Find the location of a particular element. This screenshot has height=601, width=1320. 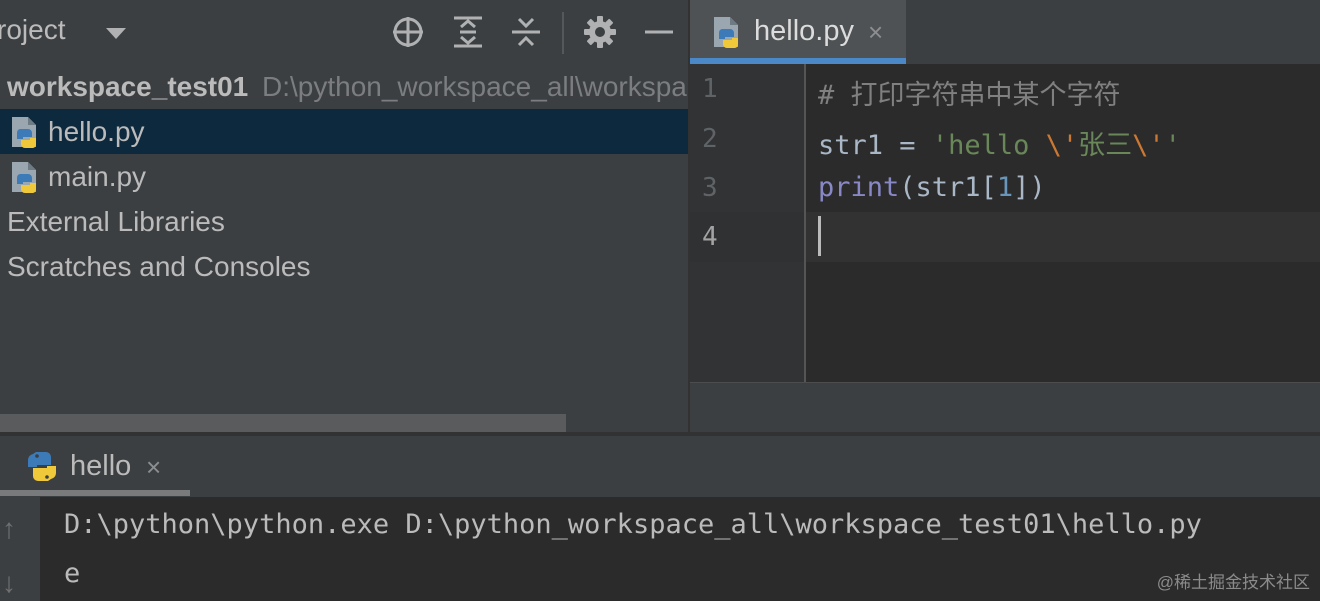

run-tab-label: hello is located at coordinates (100, 466).